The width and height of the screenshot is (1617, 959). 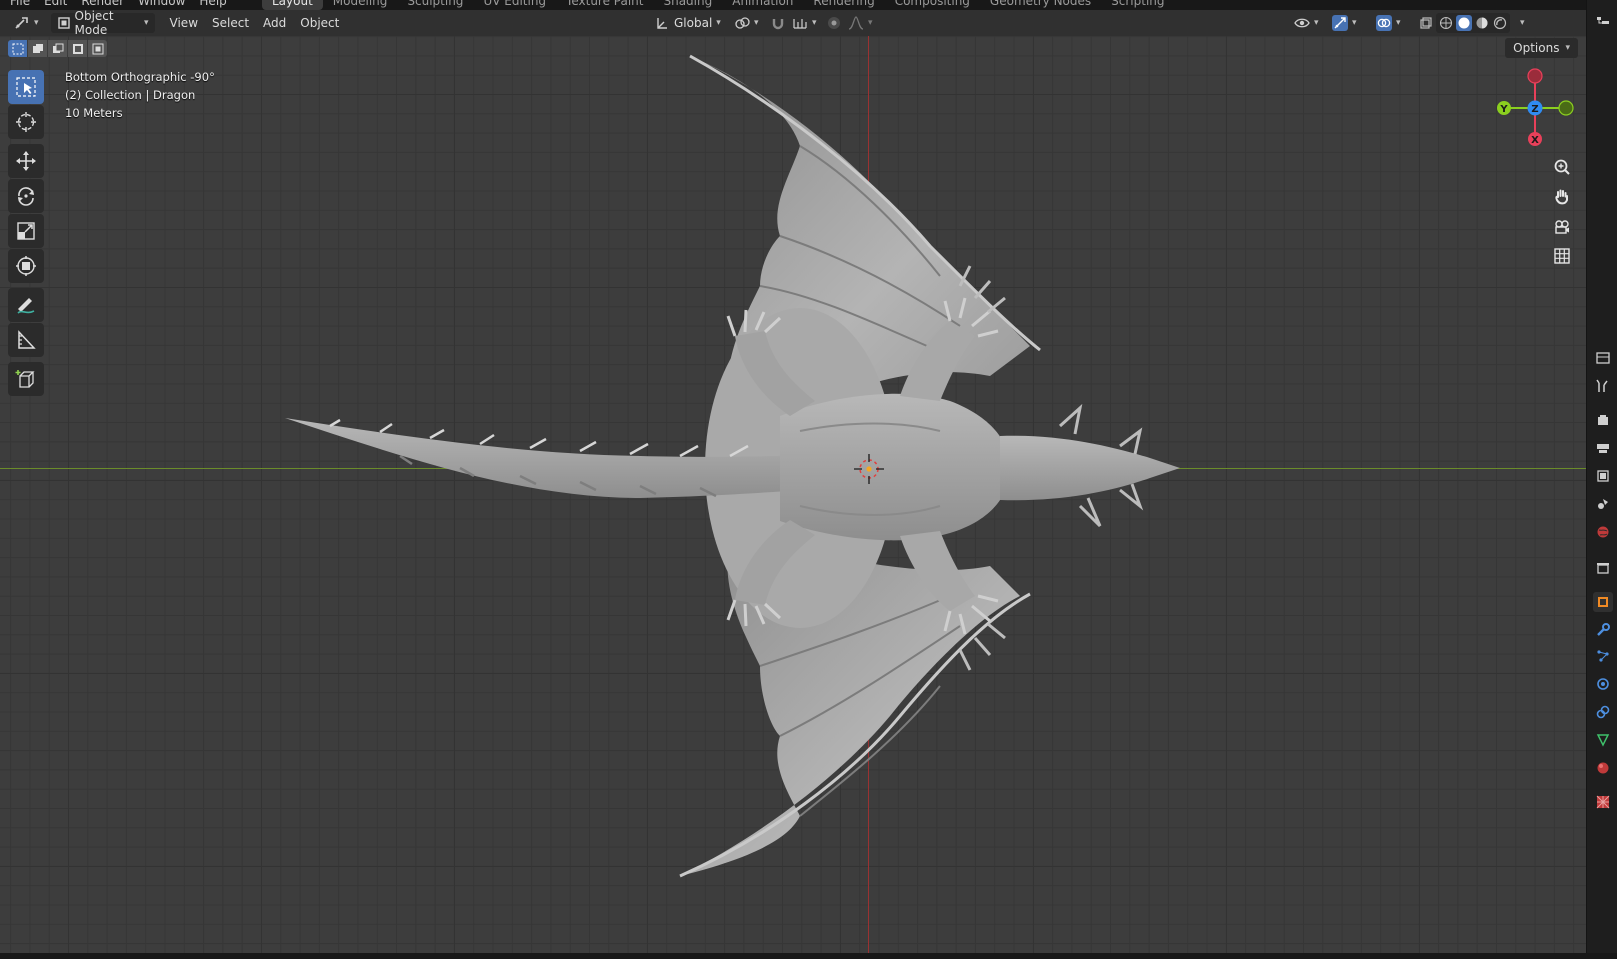 I want to click on render-properties-icon, so click(x=1603, y=420).